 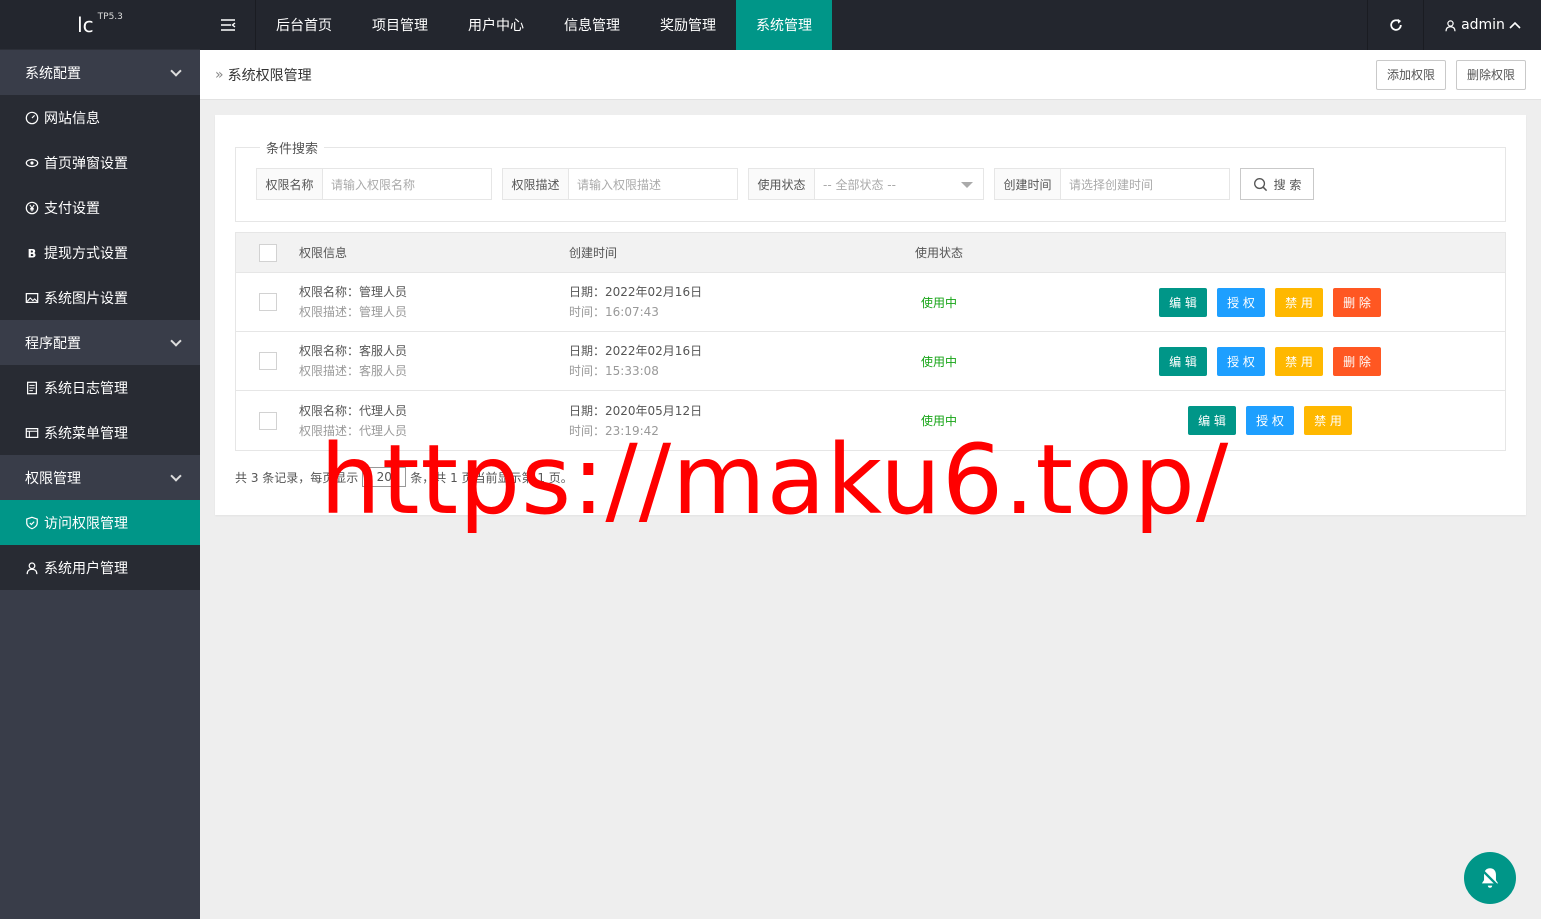 What do you see at coordinates (353, 312) in the screenshot?
I see `permission-desc: 权限描述：管理人员` at bounding box center [353, 312].